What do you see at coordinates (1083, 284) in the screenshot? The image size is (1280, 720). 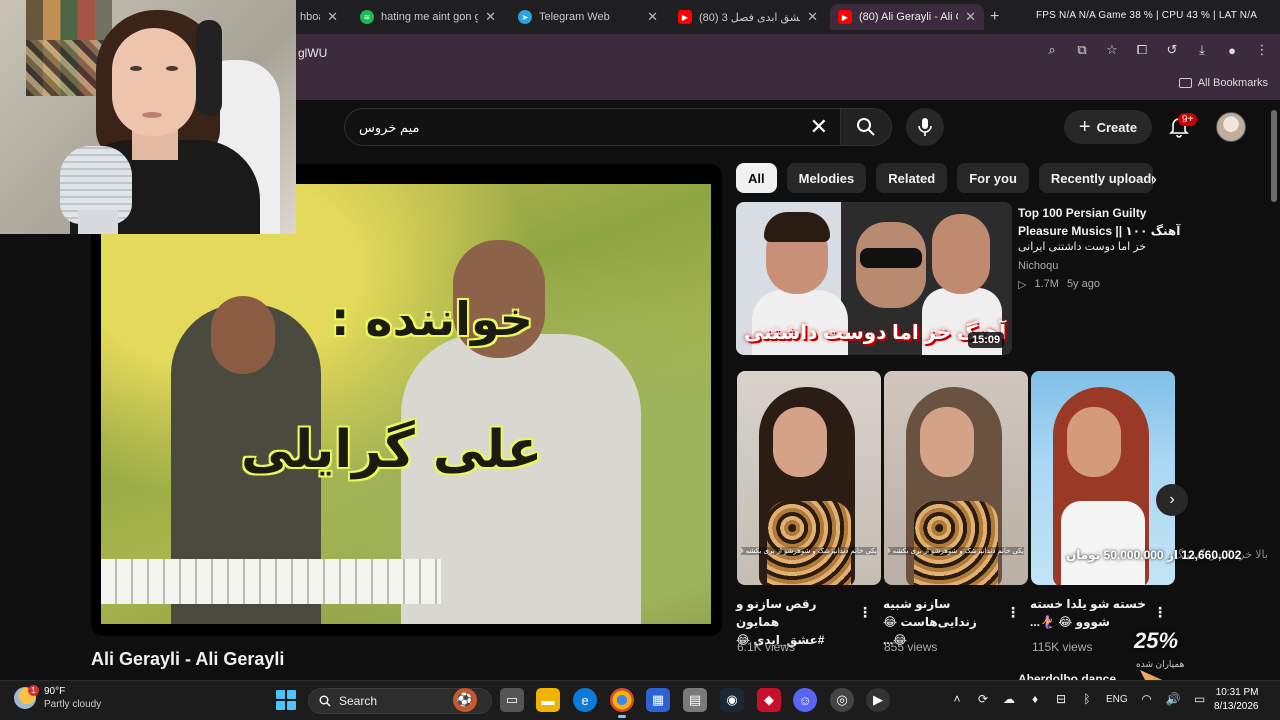 I see `upload-age: 5y ago` at bounding box center [1083, 284].